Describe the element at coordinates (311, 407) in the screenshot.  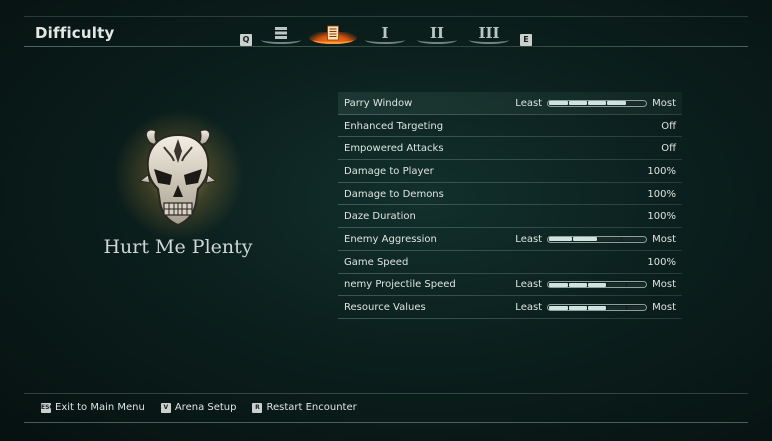
I see `footer-label: Restart Encounter` at that location.